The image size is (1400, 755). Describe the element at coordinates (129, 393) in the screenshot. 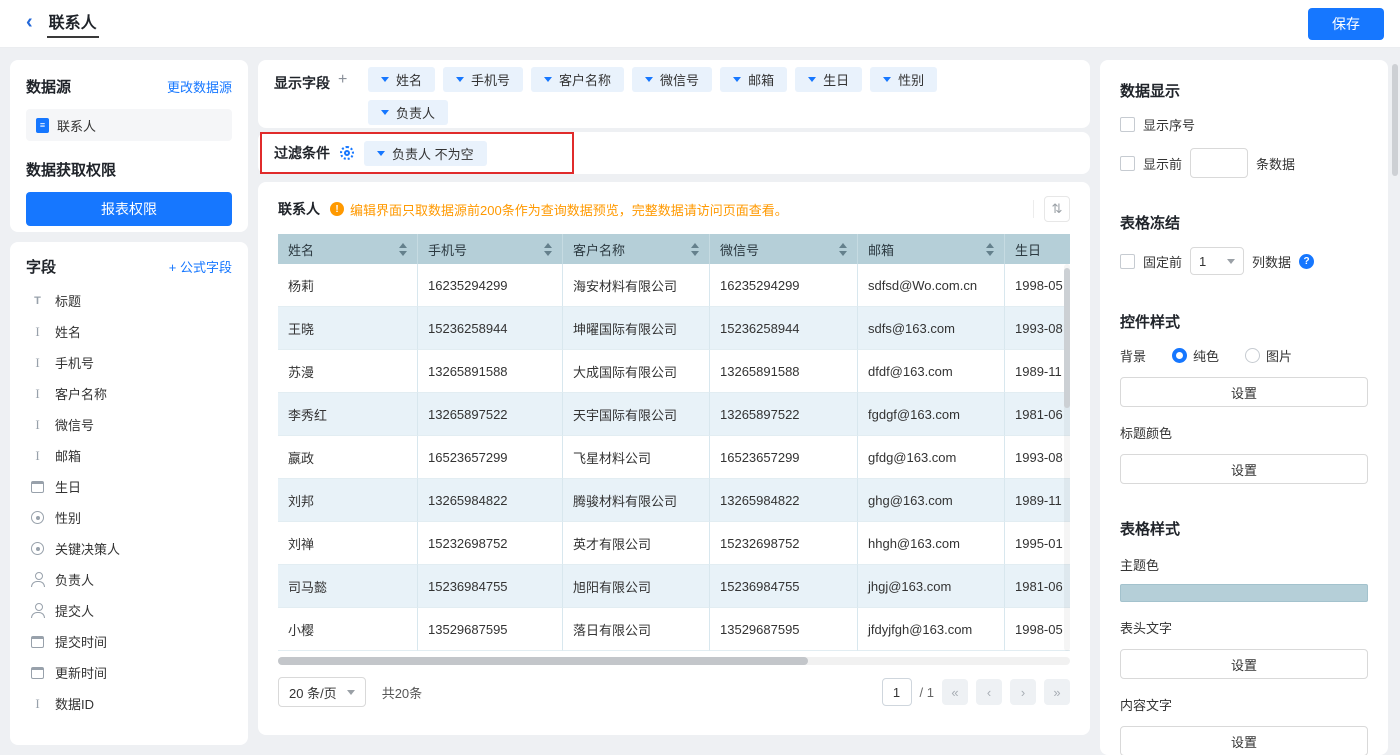

I see `field-item: 客户名称` at that location.